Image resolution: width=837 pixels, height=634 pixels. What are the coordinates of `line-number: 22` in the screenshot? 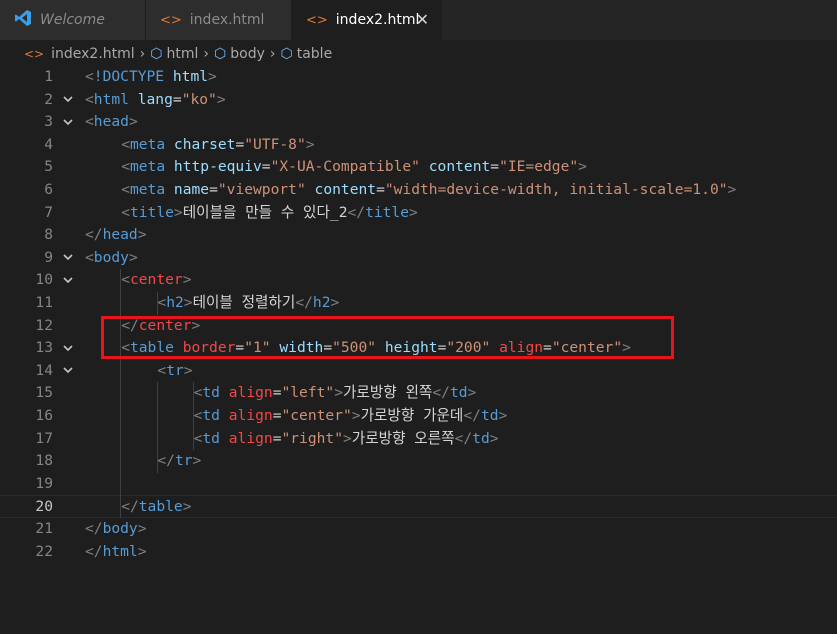 It's located at (44, 551).